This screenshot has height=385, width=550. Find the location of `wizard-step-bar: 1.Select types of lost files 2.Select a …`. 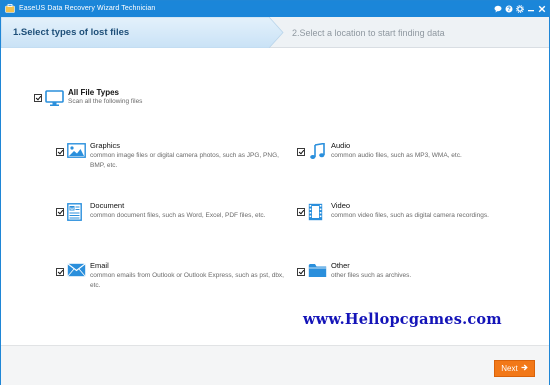

wizard-step-bar: 1.Select types of lost files 2.Select a … is located at coordinates (275, 32).